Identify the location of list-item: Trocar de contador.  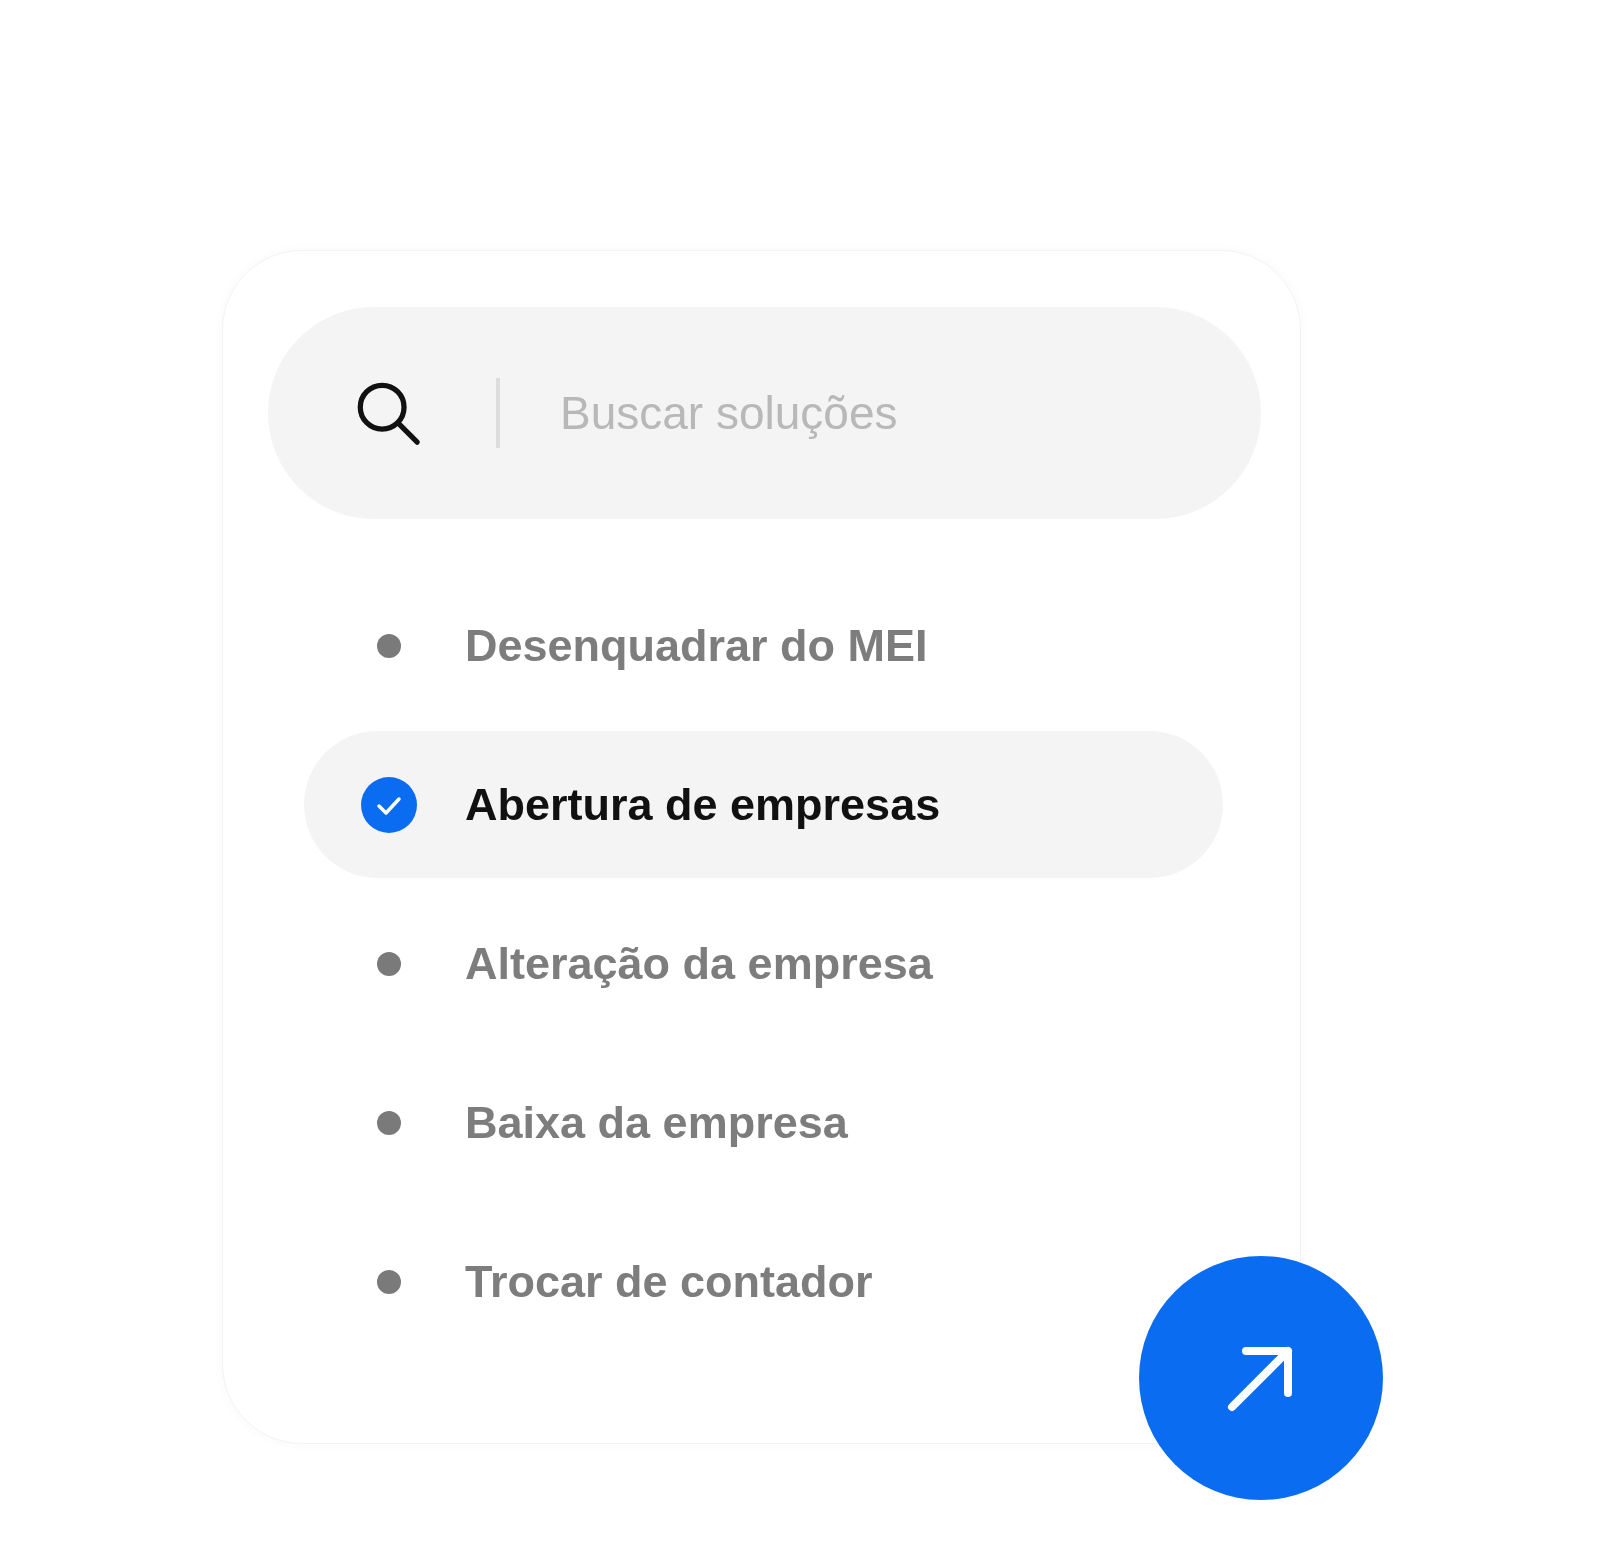
(598, 1281).